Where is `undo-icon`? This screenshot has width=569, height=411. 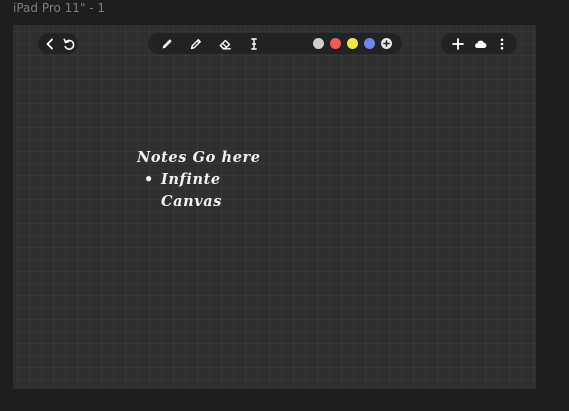 undo-icon is located at coordinates (69, 44).